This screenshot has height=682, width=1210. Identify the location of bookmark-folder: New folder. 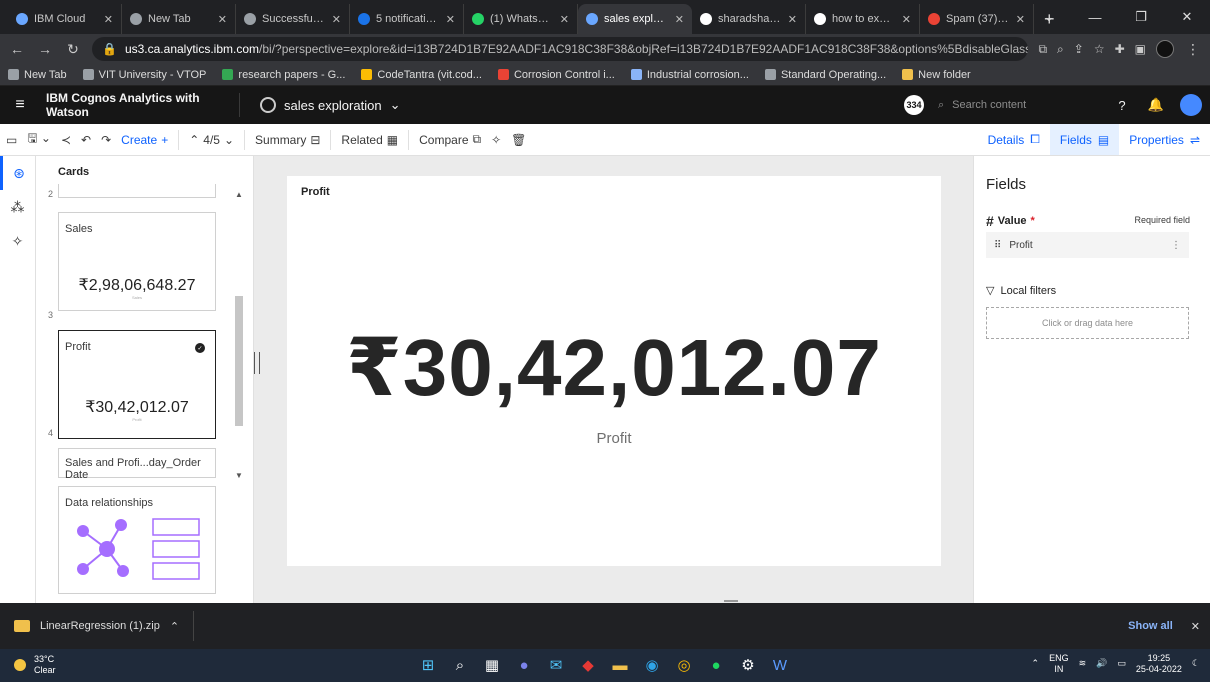
(936, 75).